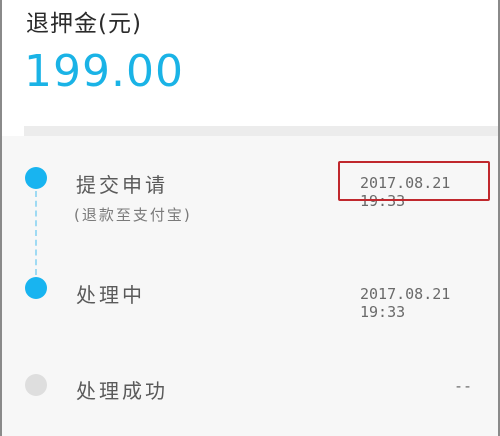 This screenshot has width=500, height=436. What do you see at coordinates (463, 386) in the screenshot?
I see `step-success-time: --` at bounding box center [463, 386].